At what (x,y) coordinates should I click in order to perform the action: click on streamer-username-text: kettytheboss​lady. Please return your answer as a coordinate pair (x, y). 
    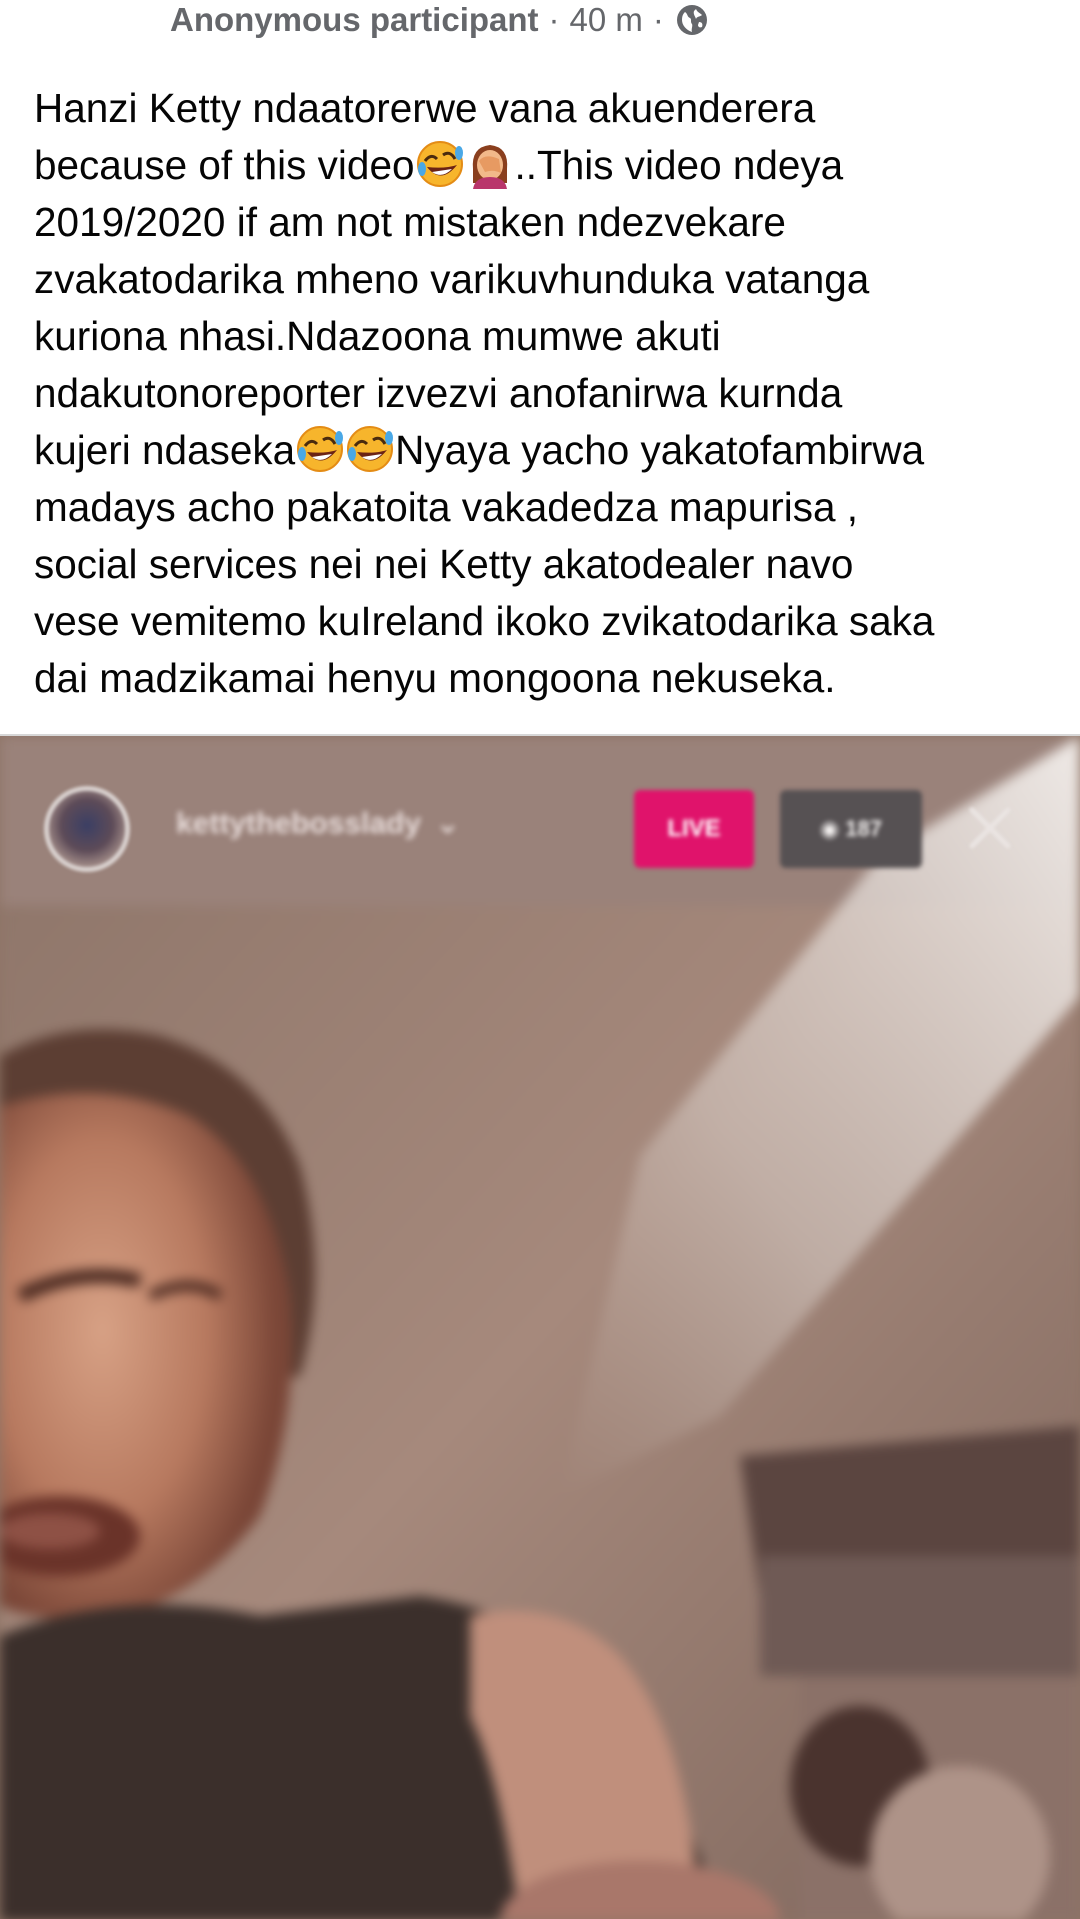
    Looking at the image, I should click on (299, 823).